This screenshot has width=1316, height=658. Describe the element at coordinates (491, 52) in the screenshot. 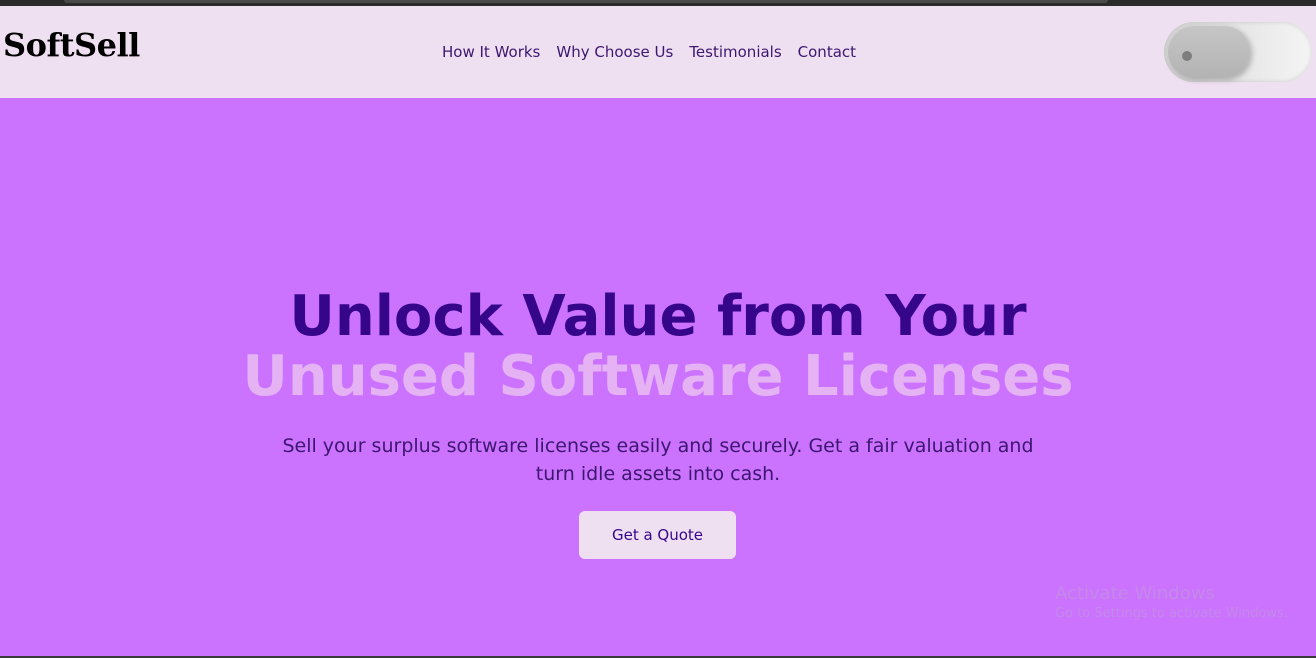

I see `nav-link-how-it-works: How It Works` at that location.